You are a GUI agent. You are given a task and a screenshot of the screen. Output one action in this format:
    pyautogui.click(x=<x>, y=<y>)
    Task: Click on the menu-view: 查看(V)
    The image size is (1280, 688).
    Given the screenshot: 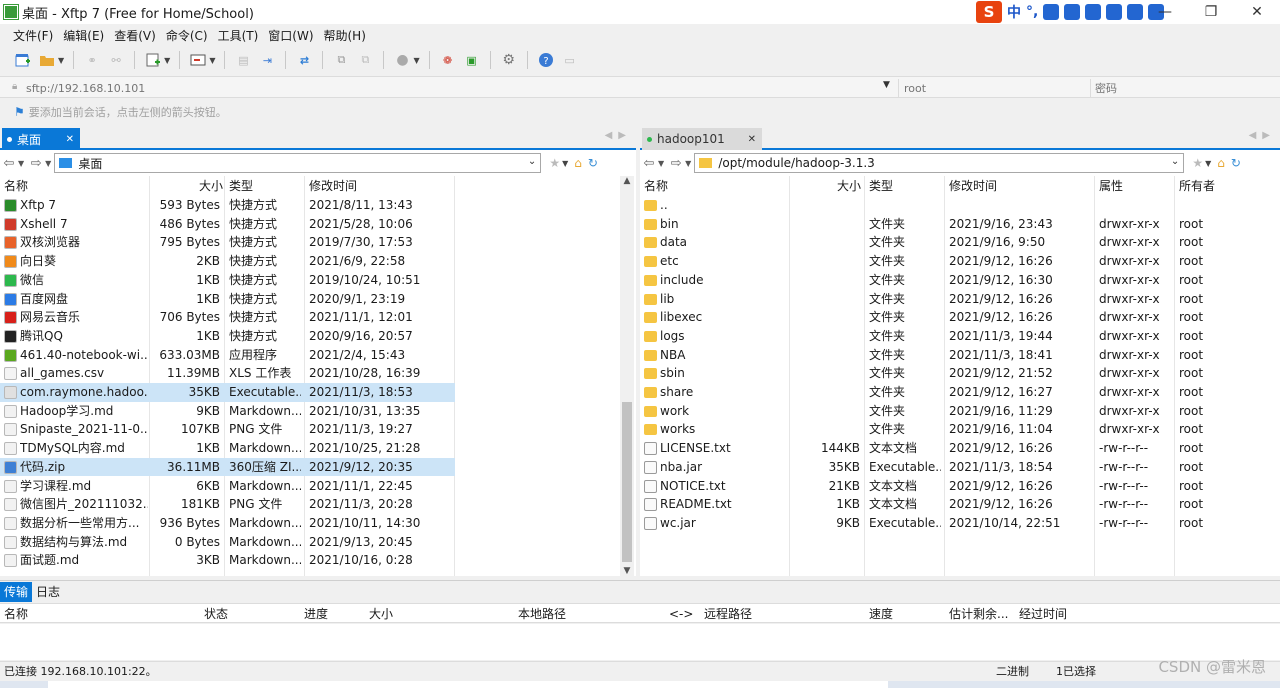 What is the action you would take?
    pyautogui.click(x=135, y=35)
    